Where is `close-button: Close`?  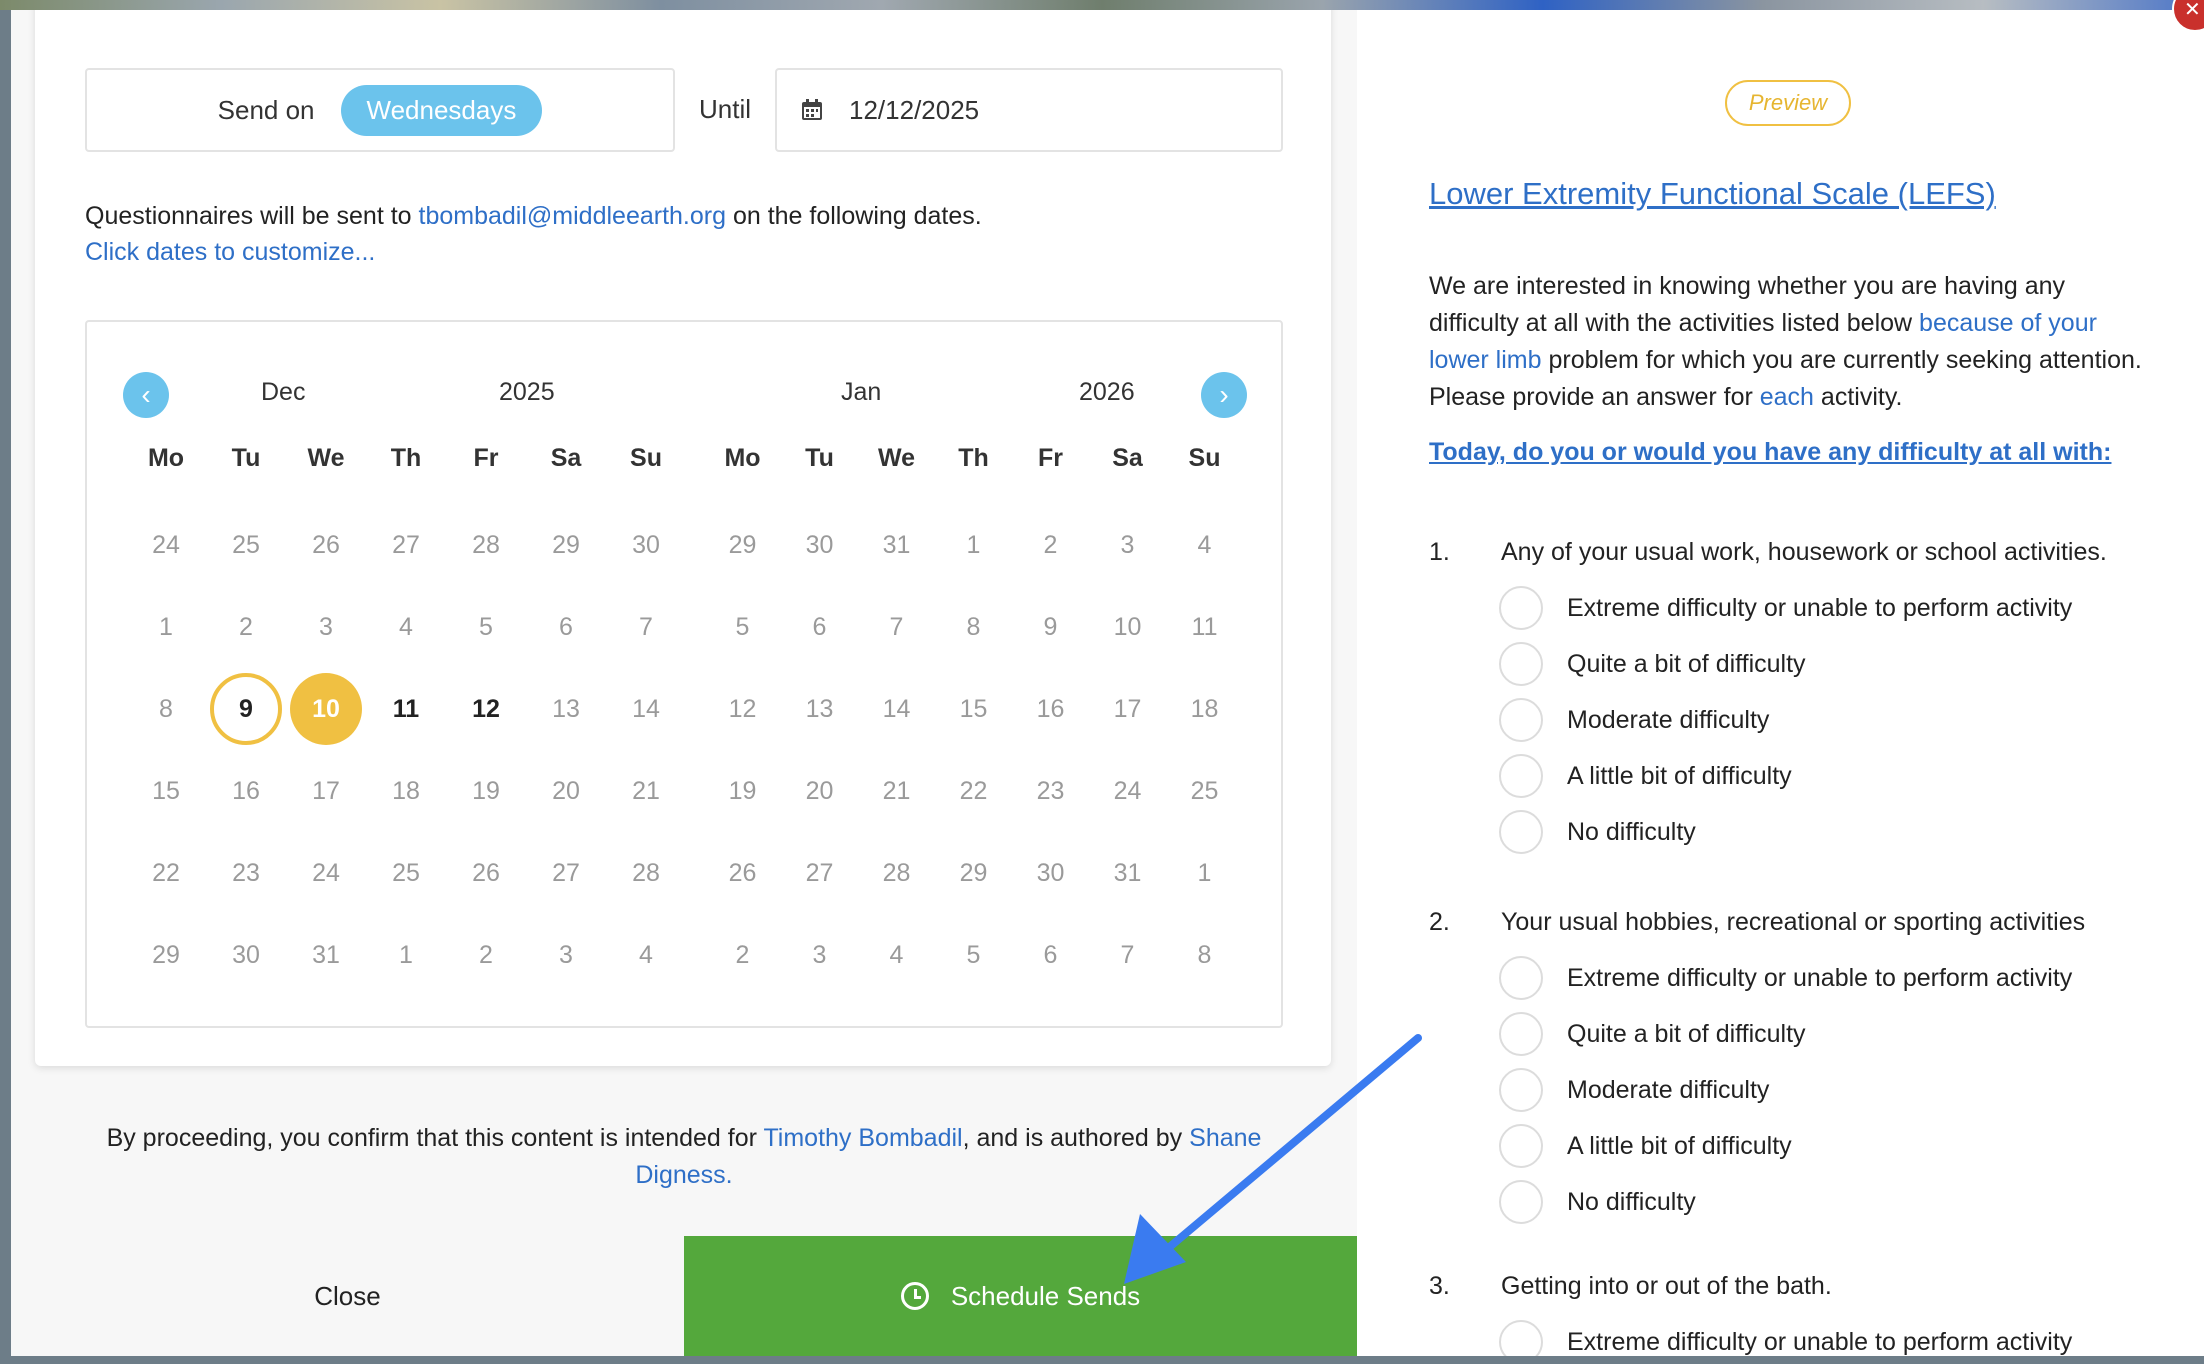
close-button: Close is located at coordinates (347, 1296).